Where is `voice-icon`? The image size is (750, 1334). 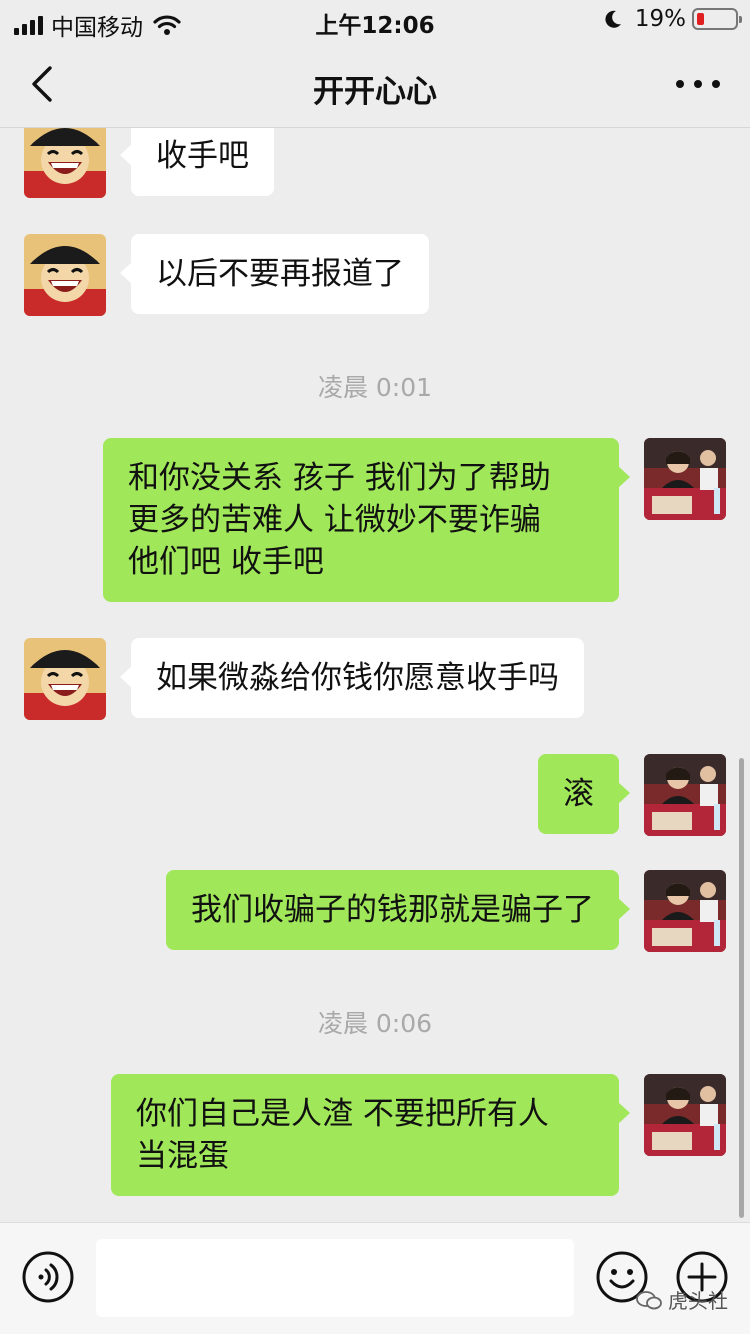 voice-icon is located at coordinates (48, 1277).